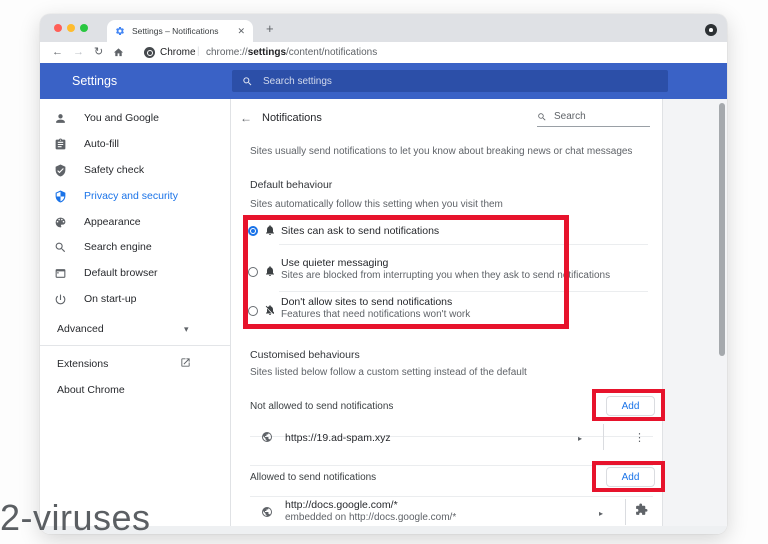 This screenshot has height=544, width=768. I want to click on sidebar-item-on-startup: On start-up, so click(95, 299).